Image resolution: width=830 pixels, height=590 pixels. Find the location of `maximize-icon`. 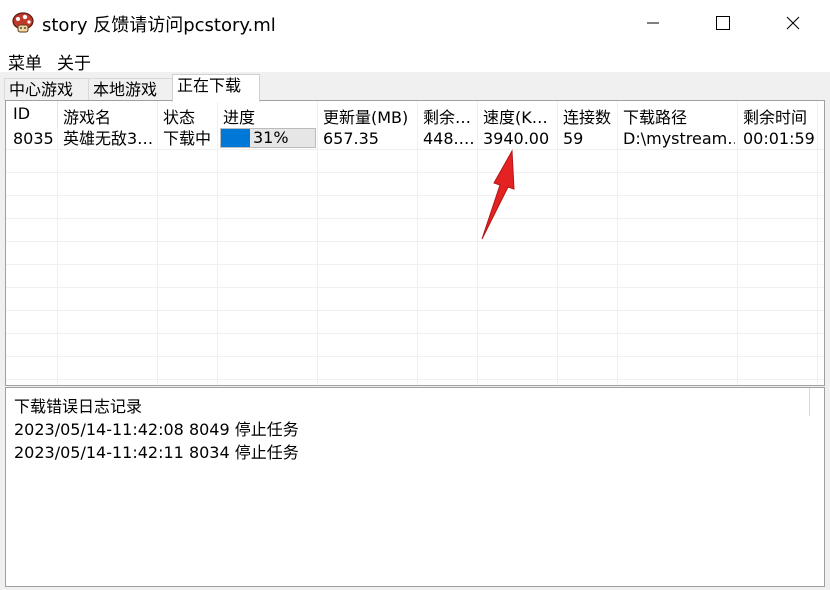

maximize-icon is located at coordinates (723, 23).